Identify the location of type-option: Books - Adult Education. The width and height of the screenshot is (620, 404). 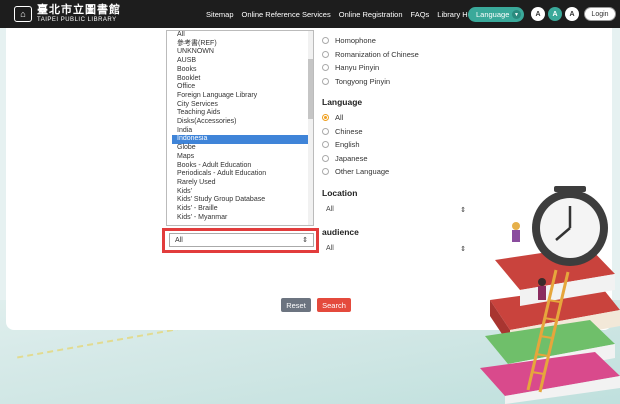
(242, 166).